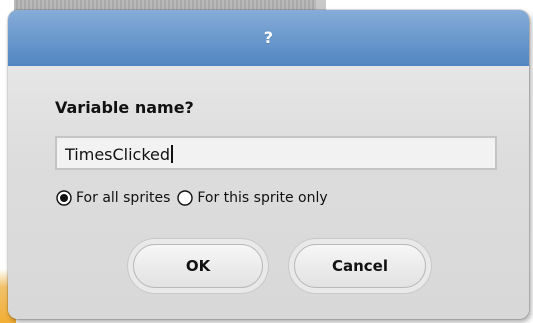 The height and width of the screenshot is (323, 533). Describe the element at coordinates (119, 154) in the screenshot. I see `variable-name-input-value: TimesClicked` at that location.